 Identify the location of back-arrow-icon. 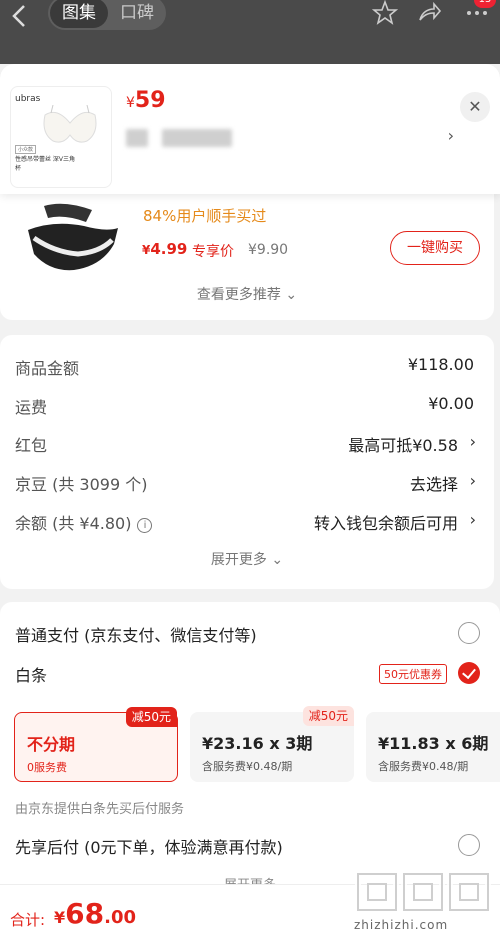
(20, 16).